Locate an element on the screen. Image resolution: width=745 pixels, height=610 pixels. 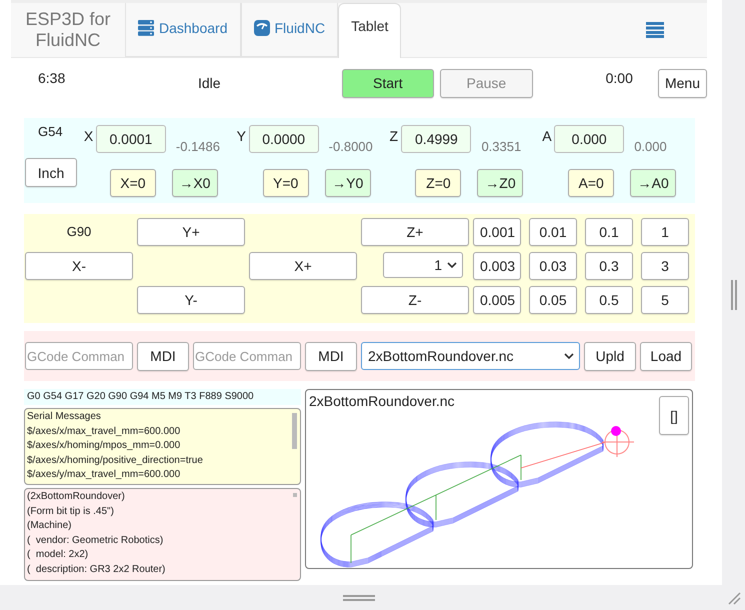
goto-zero-button: →Z0 is located at coordinates (500, 183).